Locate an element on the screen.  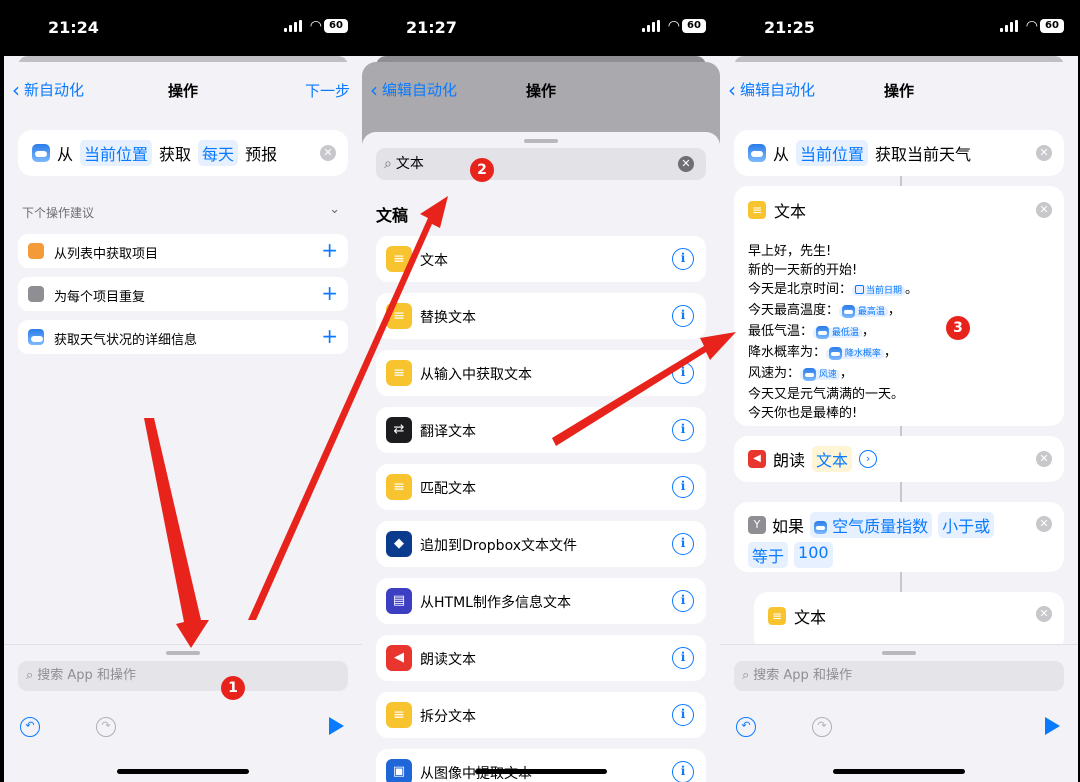
variable-label: 最高温 is located at coordinates (871, 312).